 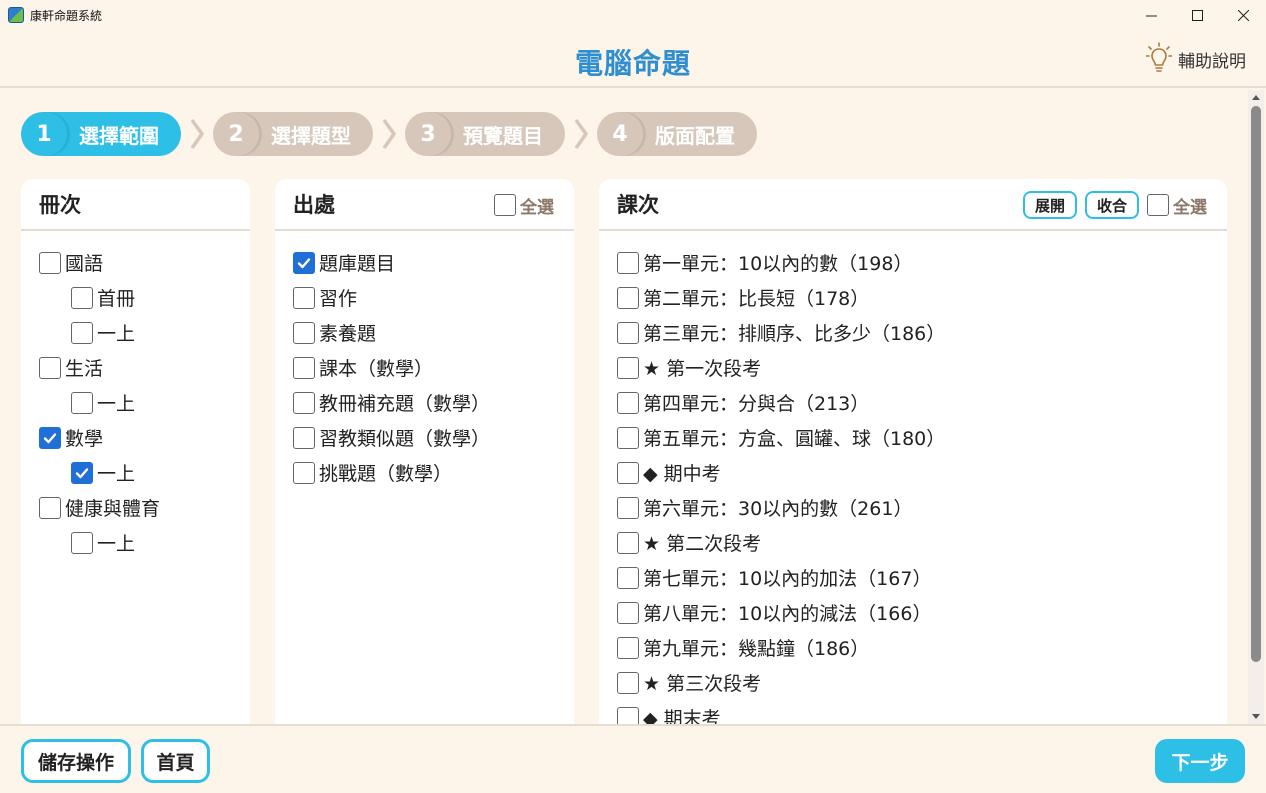 What do you see at coordinates (1049, 205) in the screenshot?
I see `expand-button: 展開` at bounding box center [1049, 205].